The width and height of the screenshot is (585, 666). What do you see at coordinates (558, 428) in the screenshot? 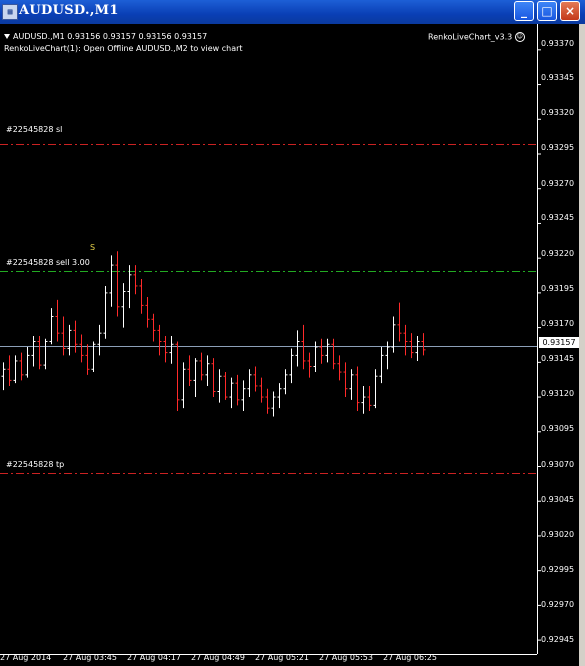
I see `price-tick: 0.93095` at bounding box center [558, 428].